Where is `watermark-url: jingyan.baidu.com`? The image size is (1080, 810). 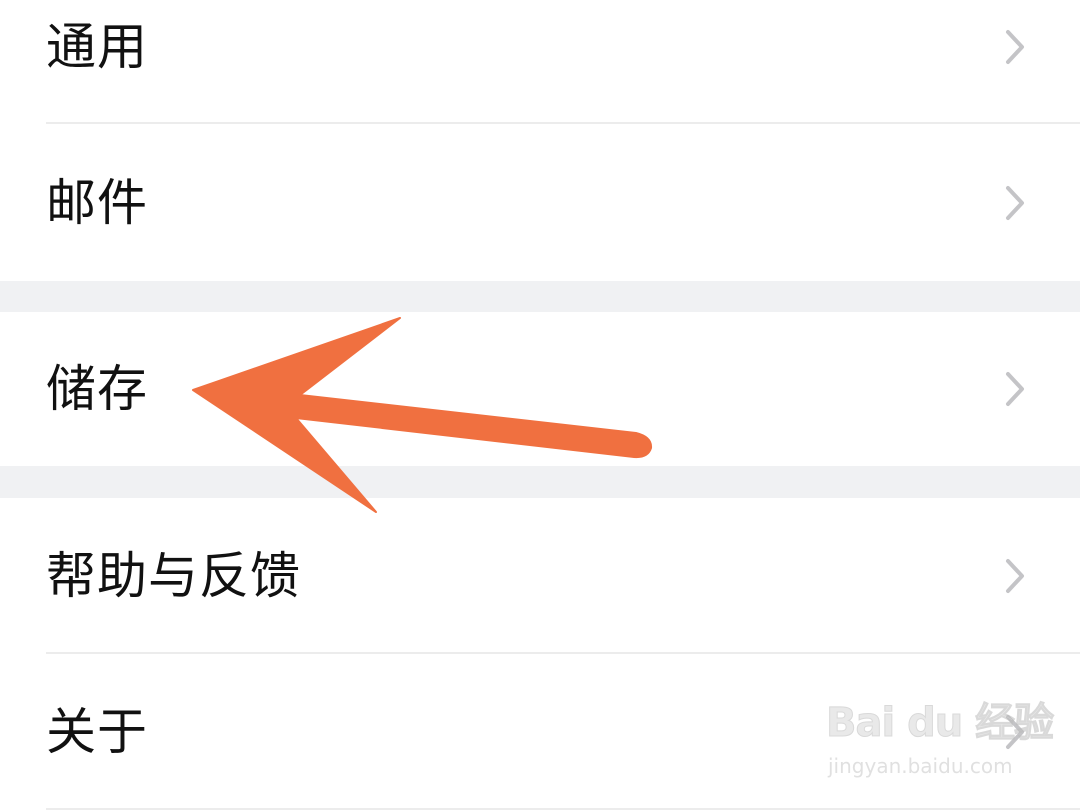
watermark-url: jingyan.baidu.com is located at coordinates (920, 766).